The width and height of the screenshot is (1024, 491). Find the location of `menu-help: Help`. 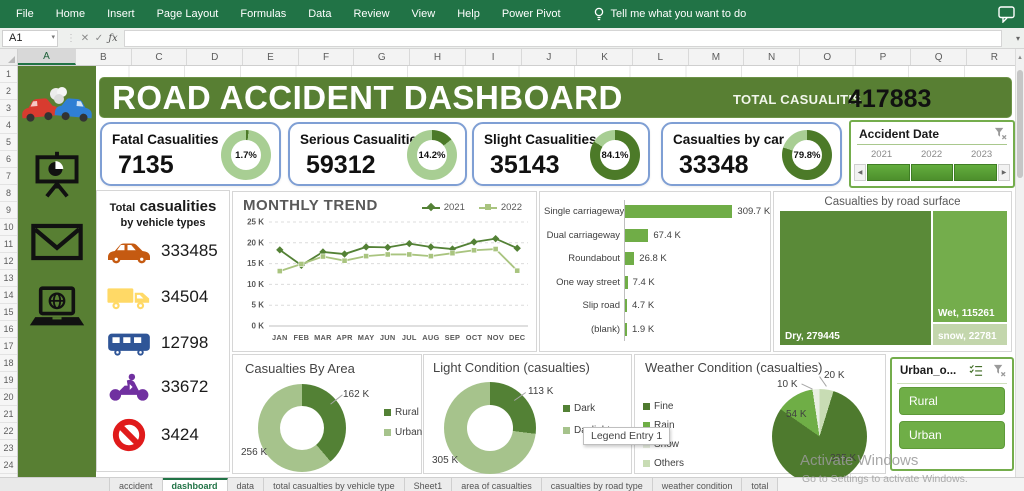

menu-help: Help is located at coordinates (468, 14).